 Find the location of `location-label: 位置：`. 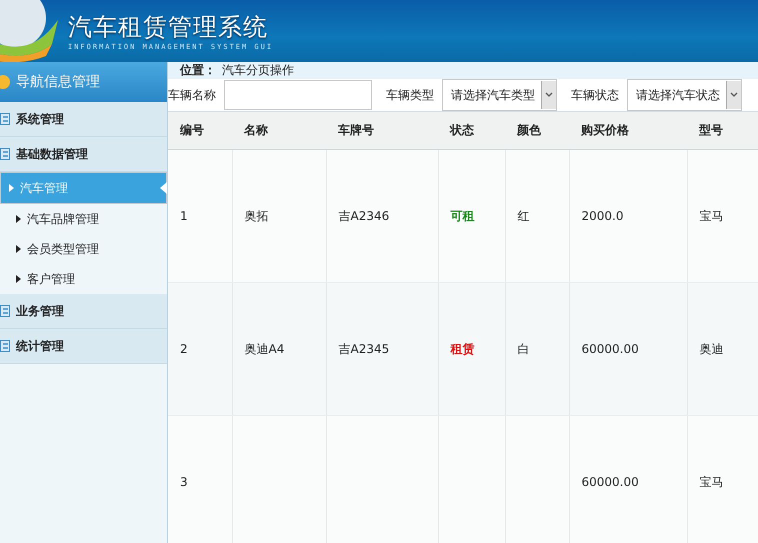

location-label: 位置： is located at coordinates (198, 70).